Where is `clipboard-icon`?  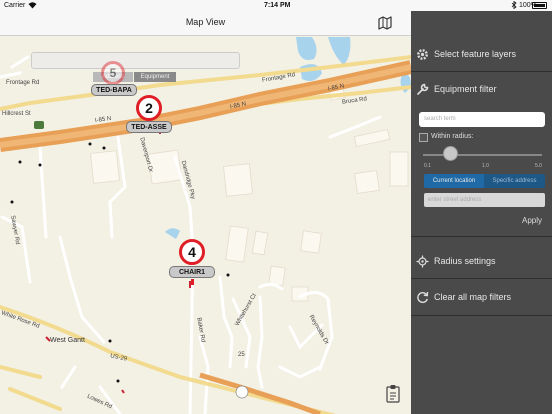 clipboard-icon is located at coordinates (393, 393).